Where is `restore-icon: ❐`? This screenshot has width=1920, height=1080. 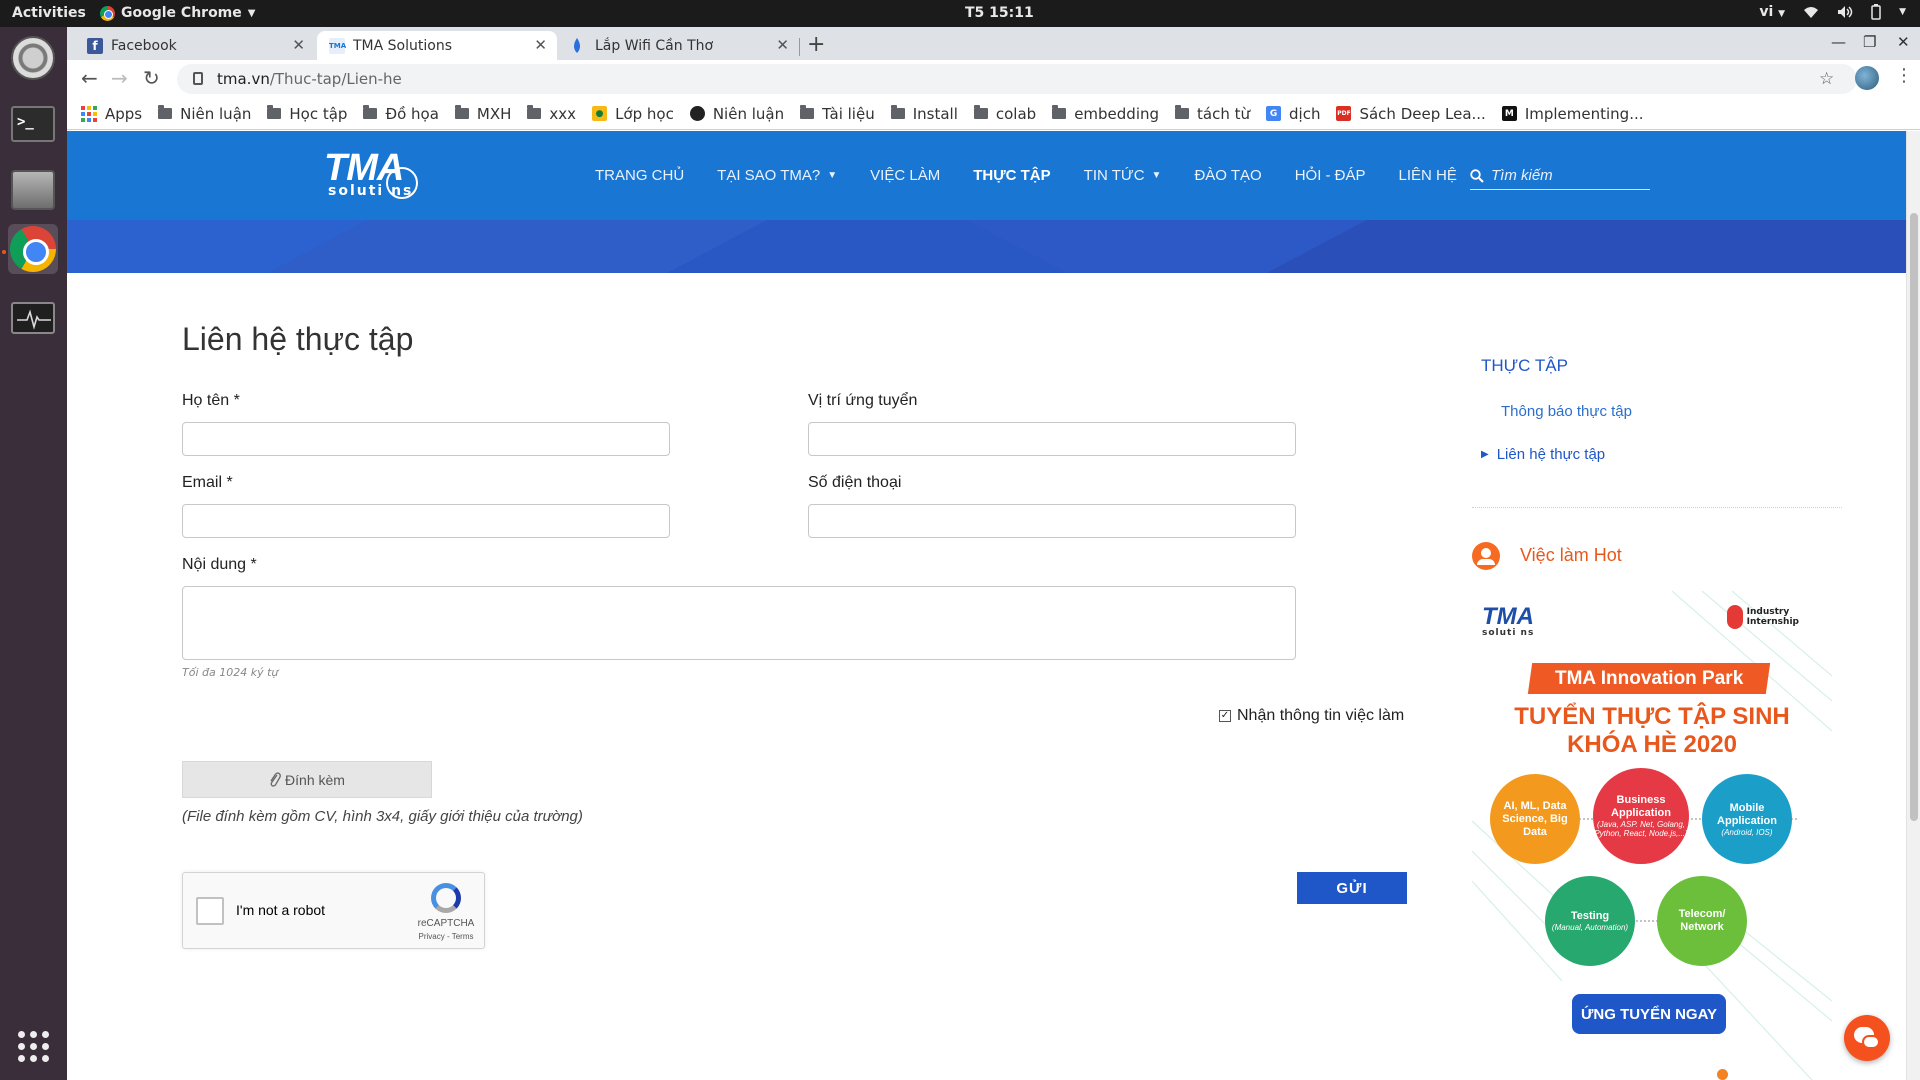 restore-icon: ❐ is located at coordinates (1869, 42).